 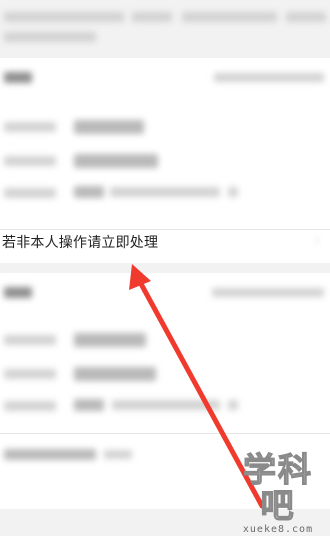 I want to click on watermark-cn: 学科吧, so click(x=277, y=487).